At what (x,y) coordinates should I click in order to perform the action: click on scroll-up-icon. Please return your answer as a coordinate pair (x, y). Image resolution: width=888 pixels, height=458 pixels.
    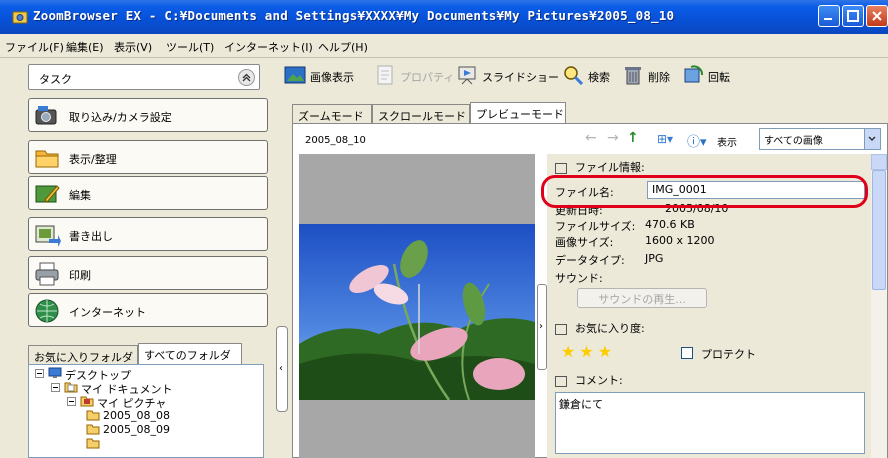
    Looking at the image, I should click on (879, 162).